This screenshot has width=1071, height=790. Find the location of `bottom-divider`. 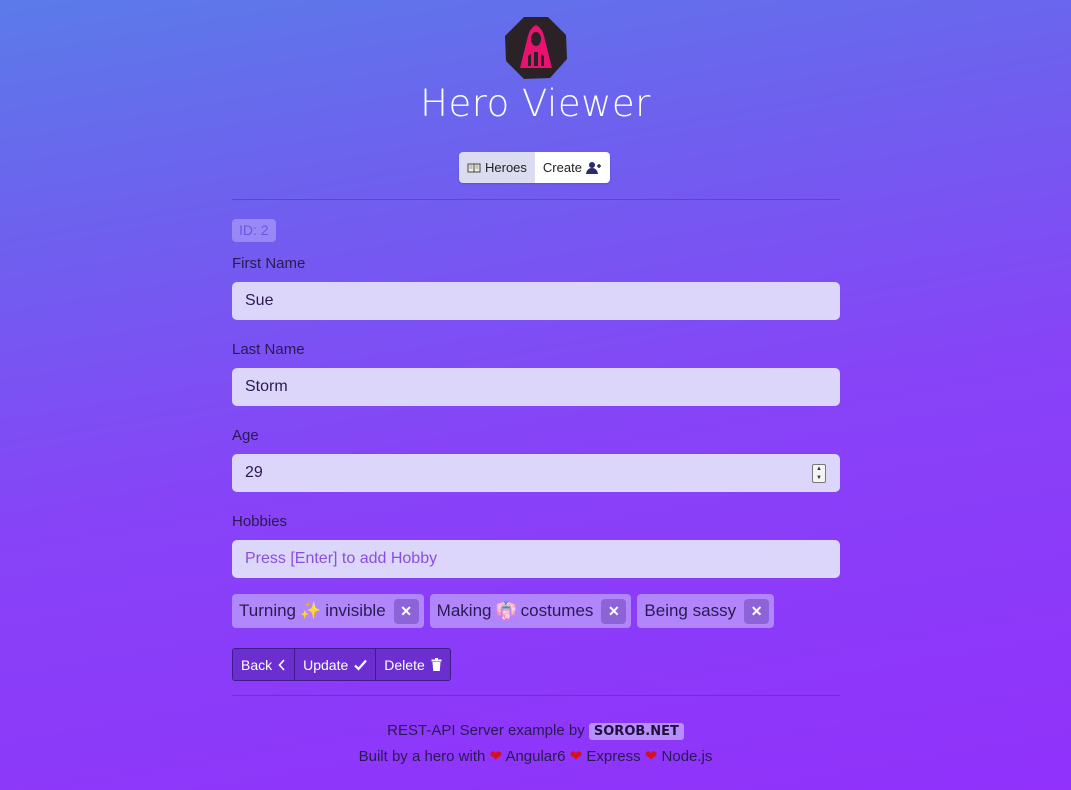

bottom-divider is located at coordinates (536, 695).